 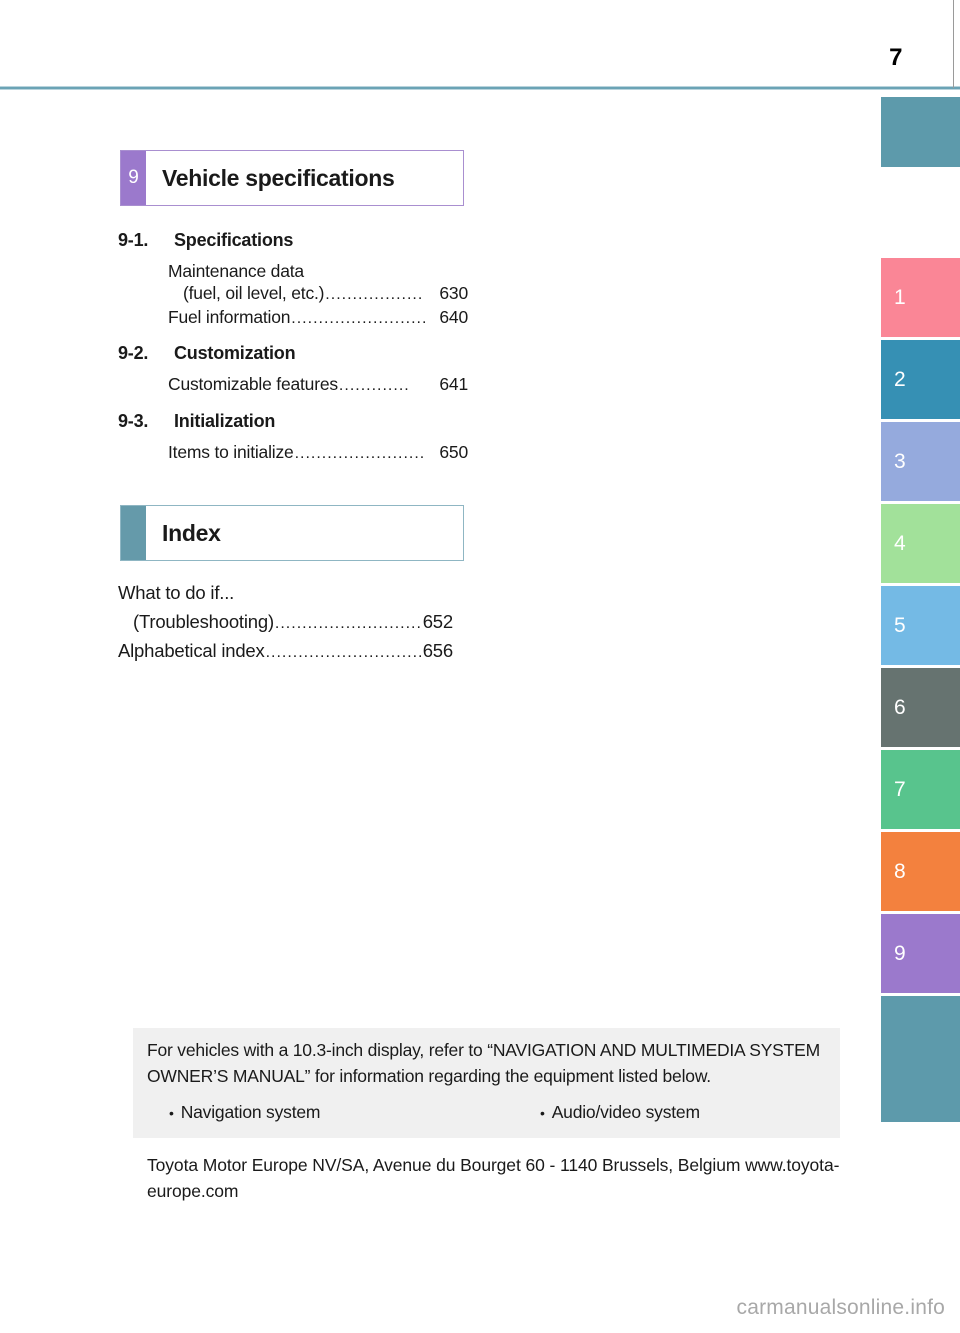 What do you see at coordinates (900, 461) in the screenshot?
I see `chapter-tab-label: 3` at bounding box center [900, 461].